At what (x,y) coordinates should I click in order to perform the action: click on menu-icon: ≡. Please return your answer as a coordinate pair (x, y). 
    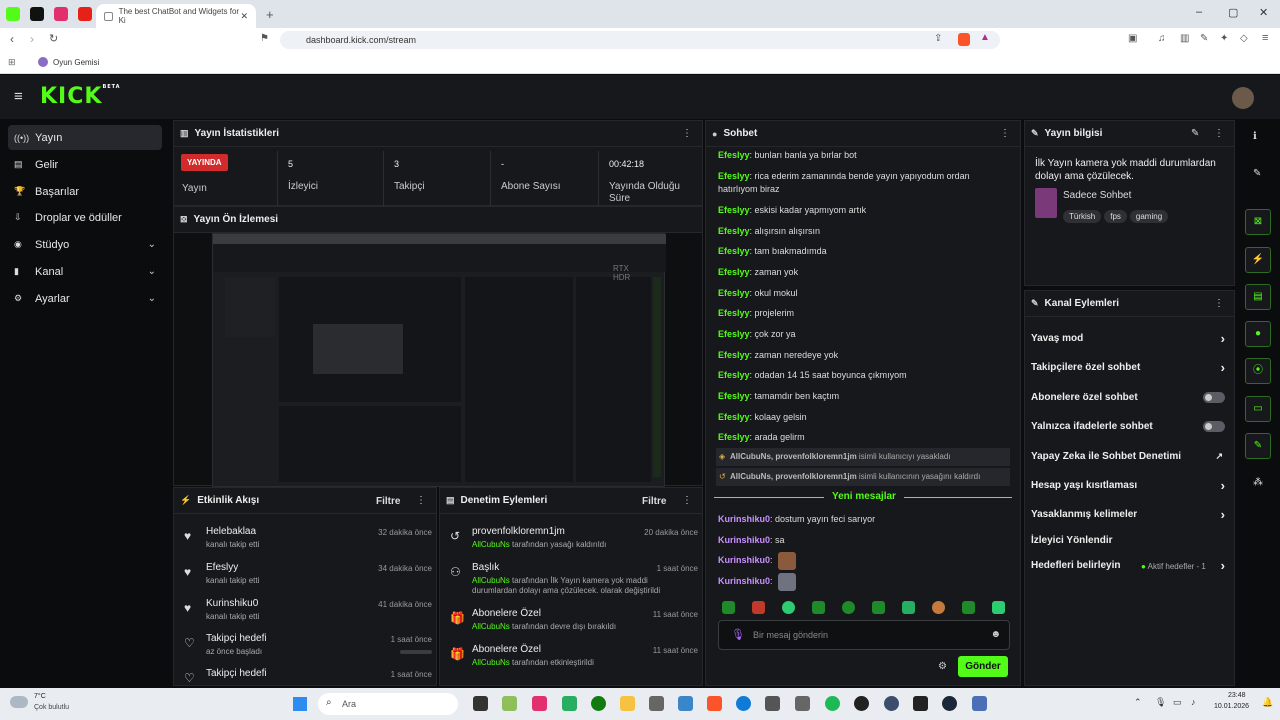
    Looking at the image, I should click on (1265, 38).